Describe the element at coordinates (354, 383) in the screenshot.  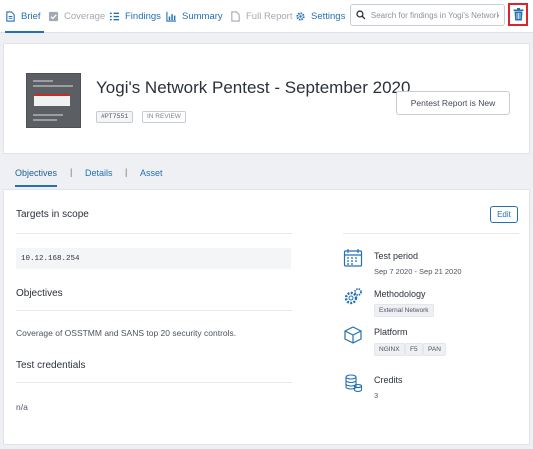
I see `coins-icon` at that location.